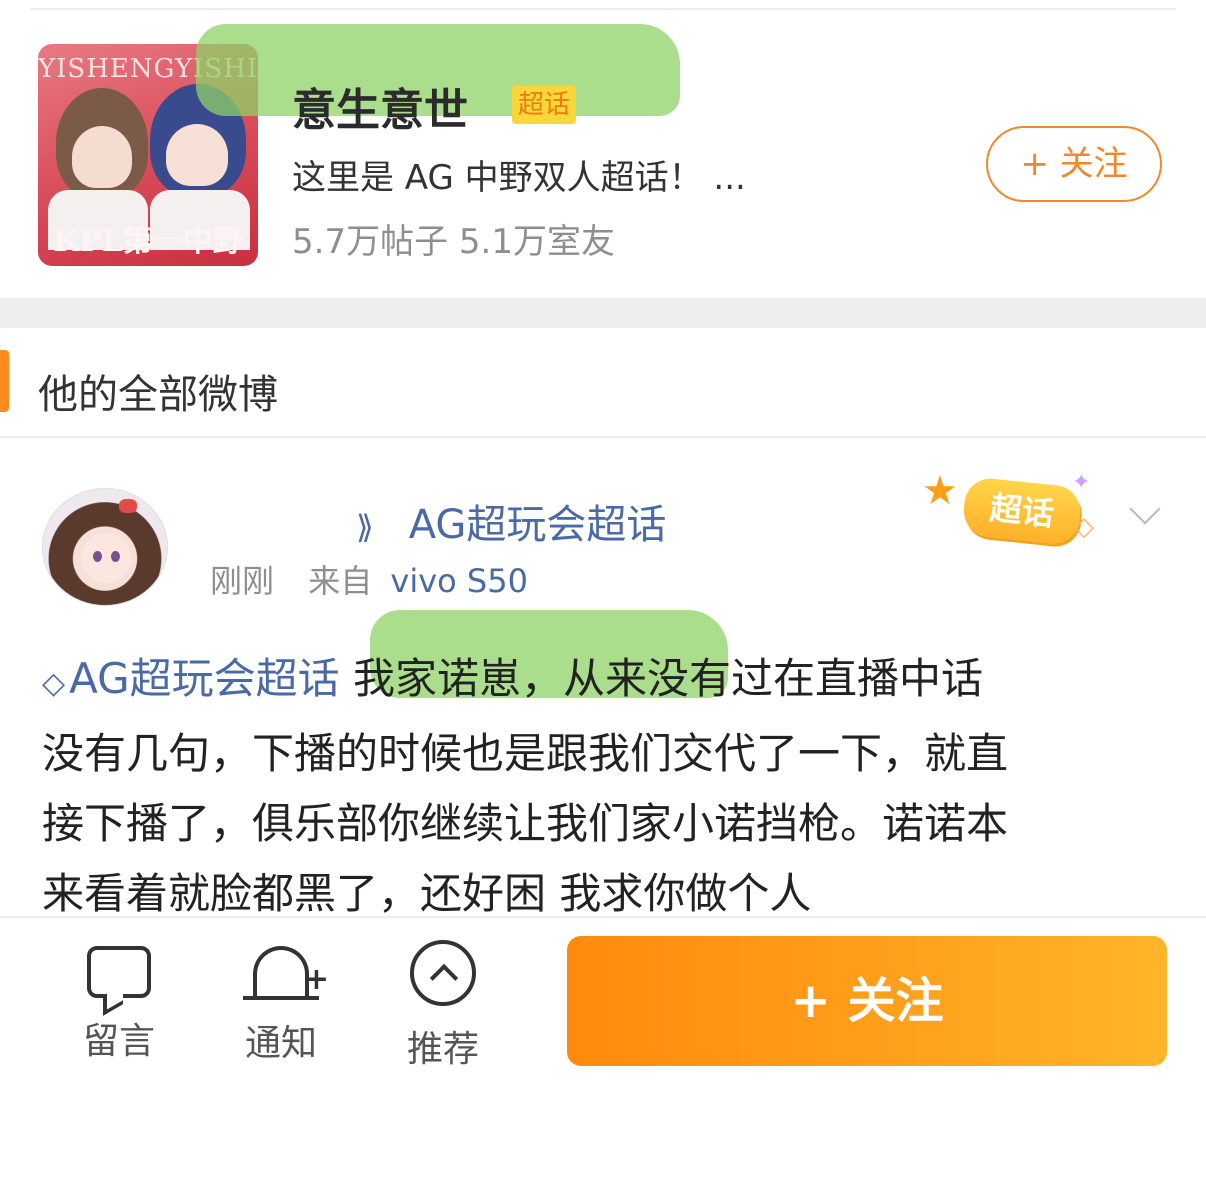  Describe the element at coordinates (286, 973) in the screenshot. I see `bell-plus-icon: +` at that location.